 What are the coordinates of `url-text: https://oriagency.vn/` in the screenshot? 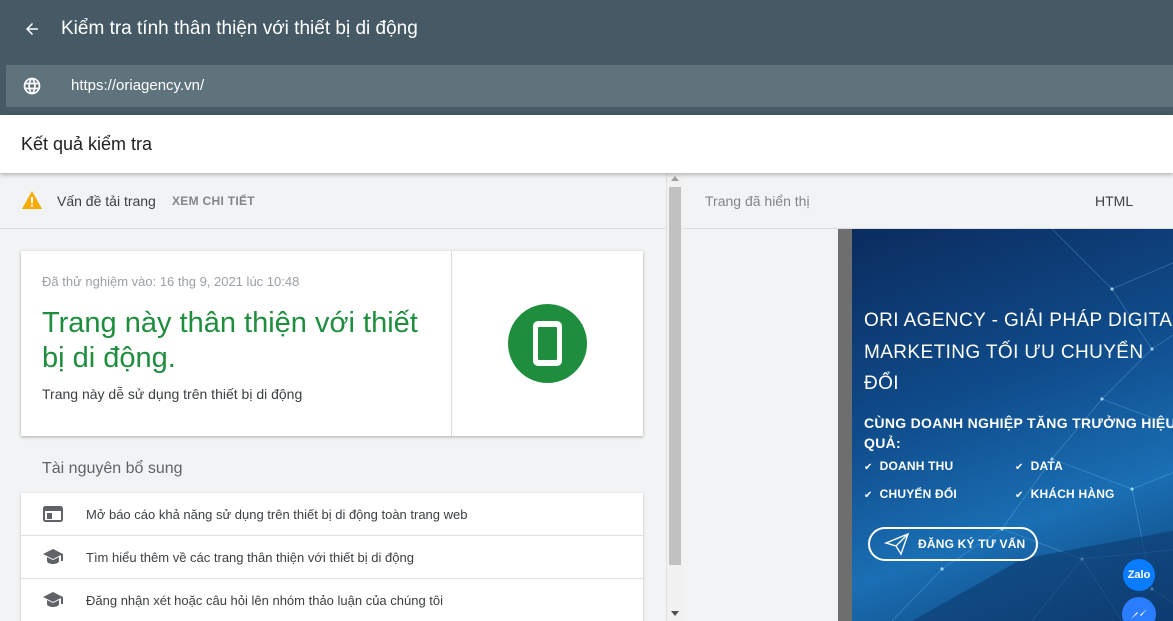 It's located at (138, 85).